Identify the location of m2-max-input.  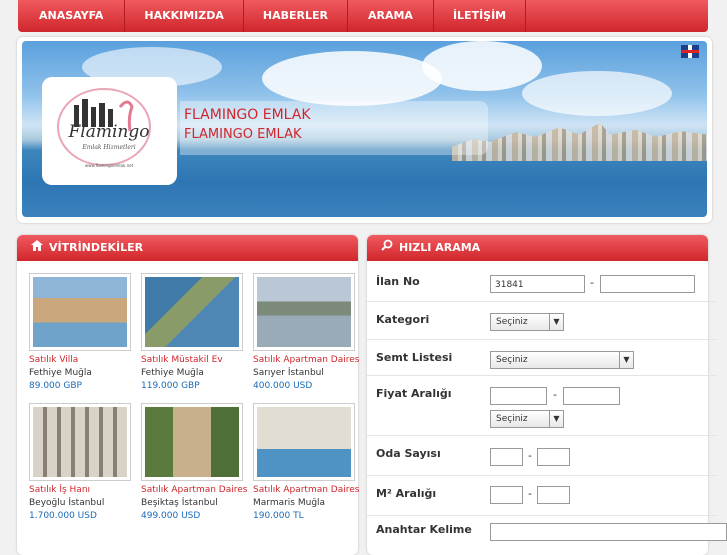
(553, 495).